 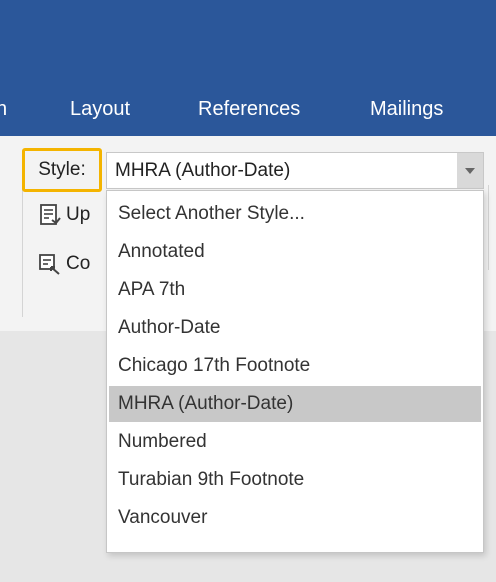 What do you see at coordinates (64, 264) in the screenshot?
I see `convert-button: Co` at bounding box center [64, 264].